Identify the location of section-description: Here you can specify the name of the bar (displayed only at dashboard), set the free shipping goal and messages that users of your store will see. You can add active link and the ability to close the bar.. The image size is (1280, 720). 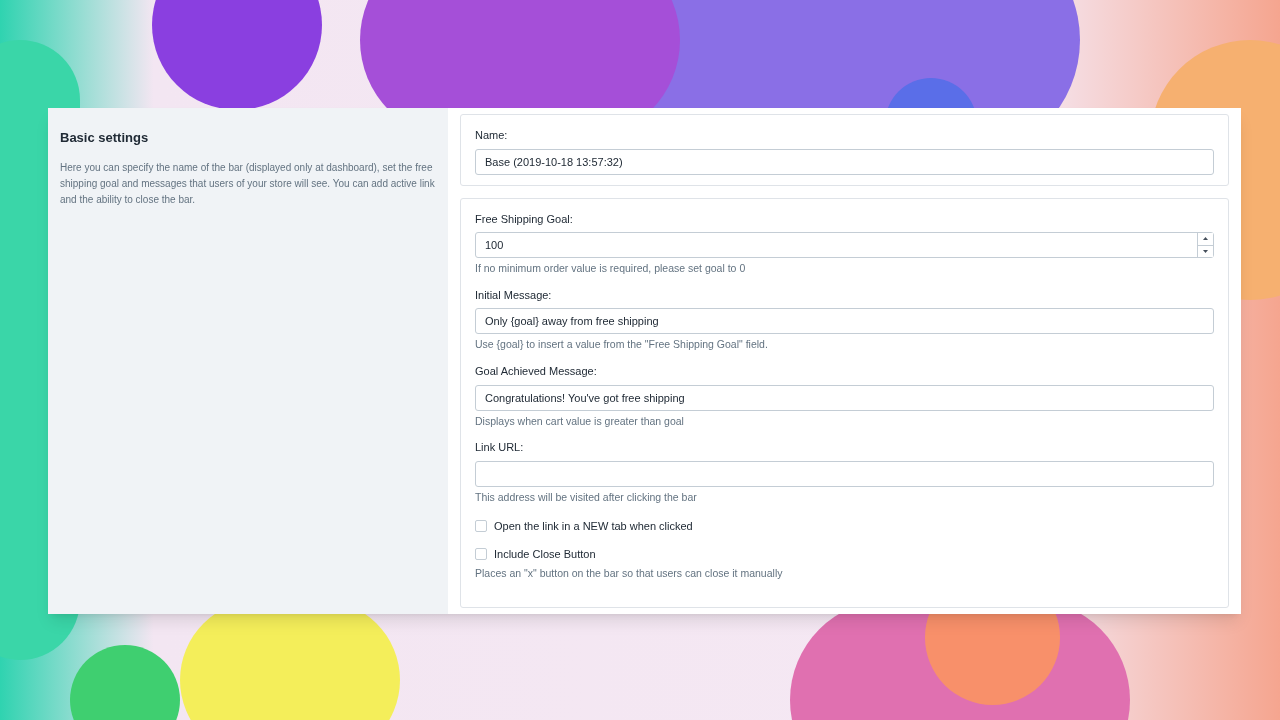
(248, 183).